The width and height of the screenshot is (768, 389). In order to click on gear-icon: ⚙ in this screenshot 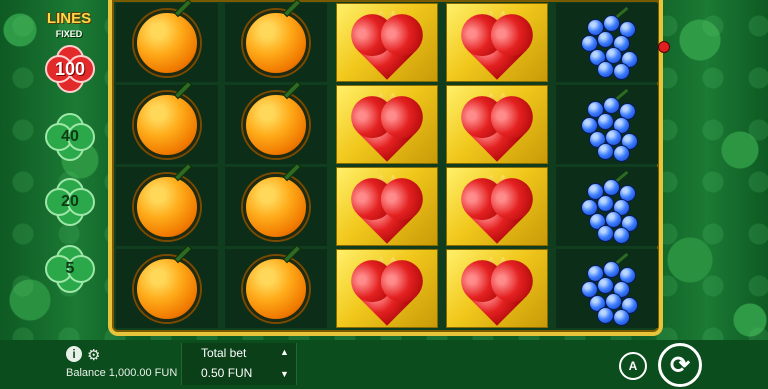, I will do `click(93, 355)`.